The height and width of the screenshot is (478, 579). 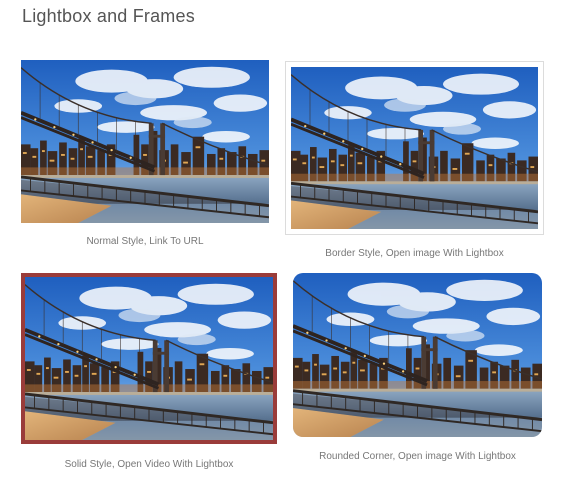 What do you see at coordinates (414, 253) in the screenshot?
I see `gallery-caption: Border Style, Open image With Lightbox` at bounding box center [414, 253].